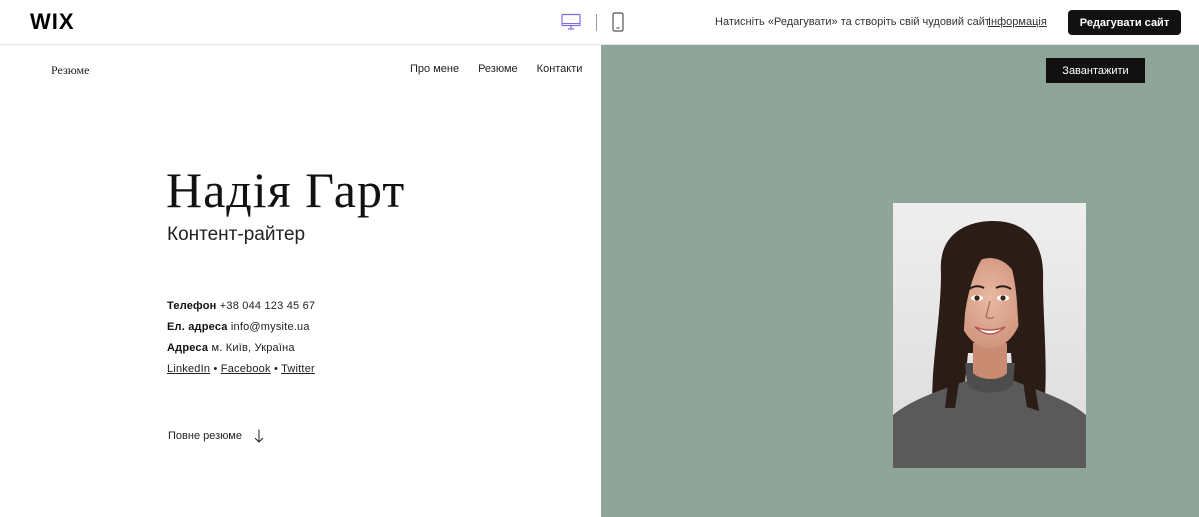 This screenshot has width=1199, height=517. I want to click on contact-phone: Телефон +38 044 123 45 67, so click(241, 306).